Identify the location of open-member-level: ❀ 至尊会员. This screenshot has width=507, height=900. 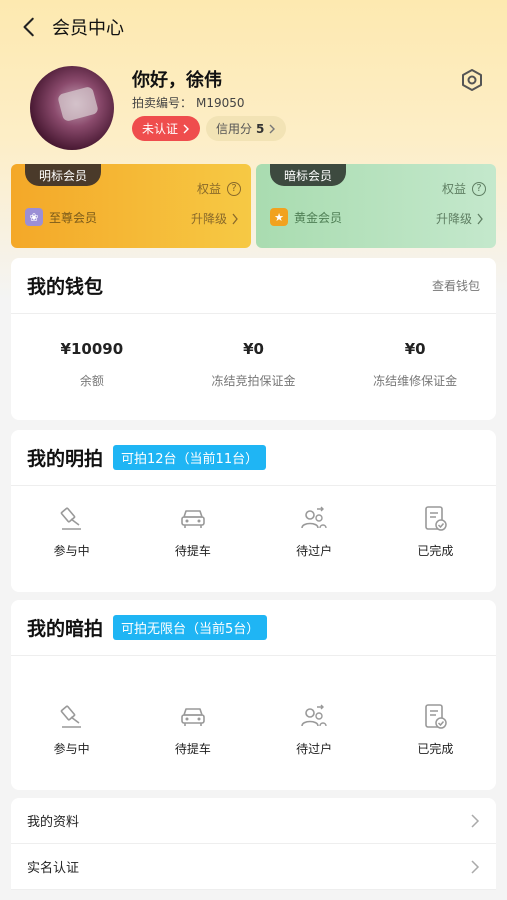
(61, 217).